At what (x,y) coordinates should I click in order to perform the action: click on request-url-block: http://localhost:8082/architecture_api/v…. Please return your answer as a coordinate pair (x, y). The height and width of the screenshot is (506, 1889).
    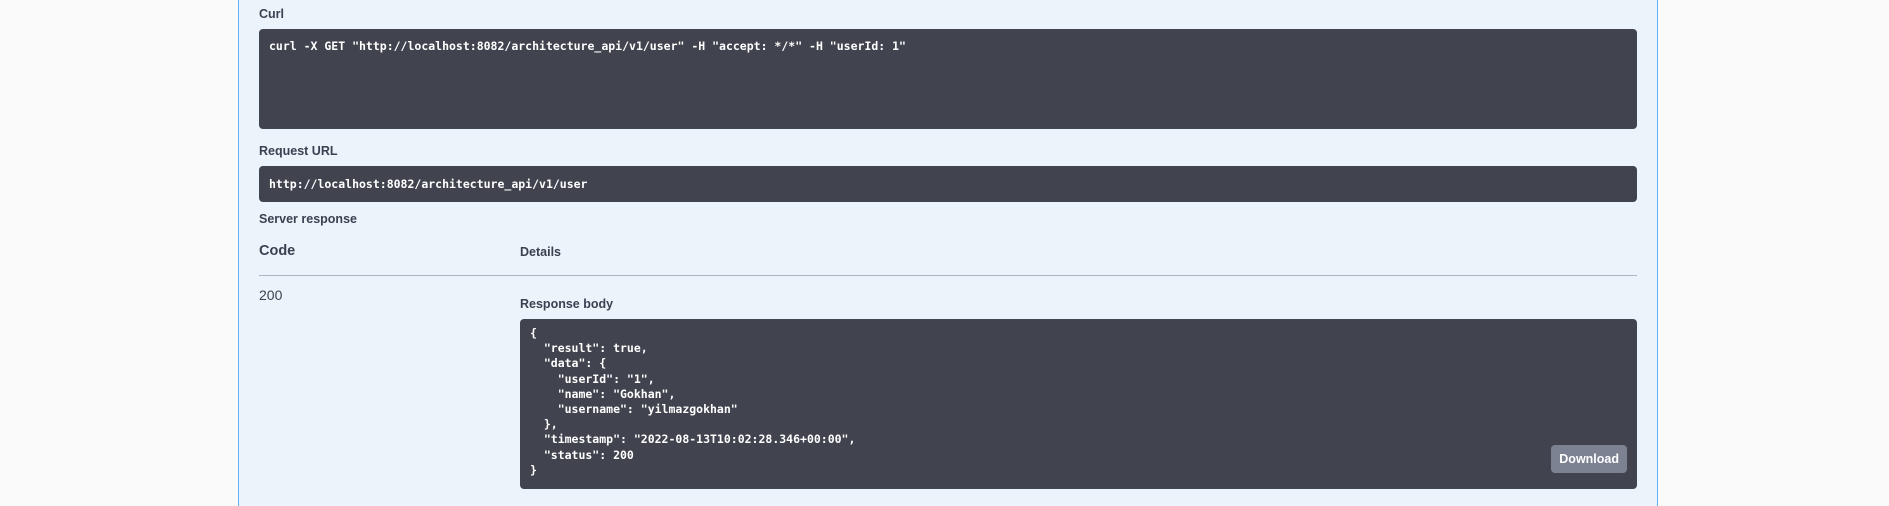
    Looking at the image, I should click on (948, 184).